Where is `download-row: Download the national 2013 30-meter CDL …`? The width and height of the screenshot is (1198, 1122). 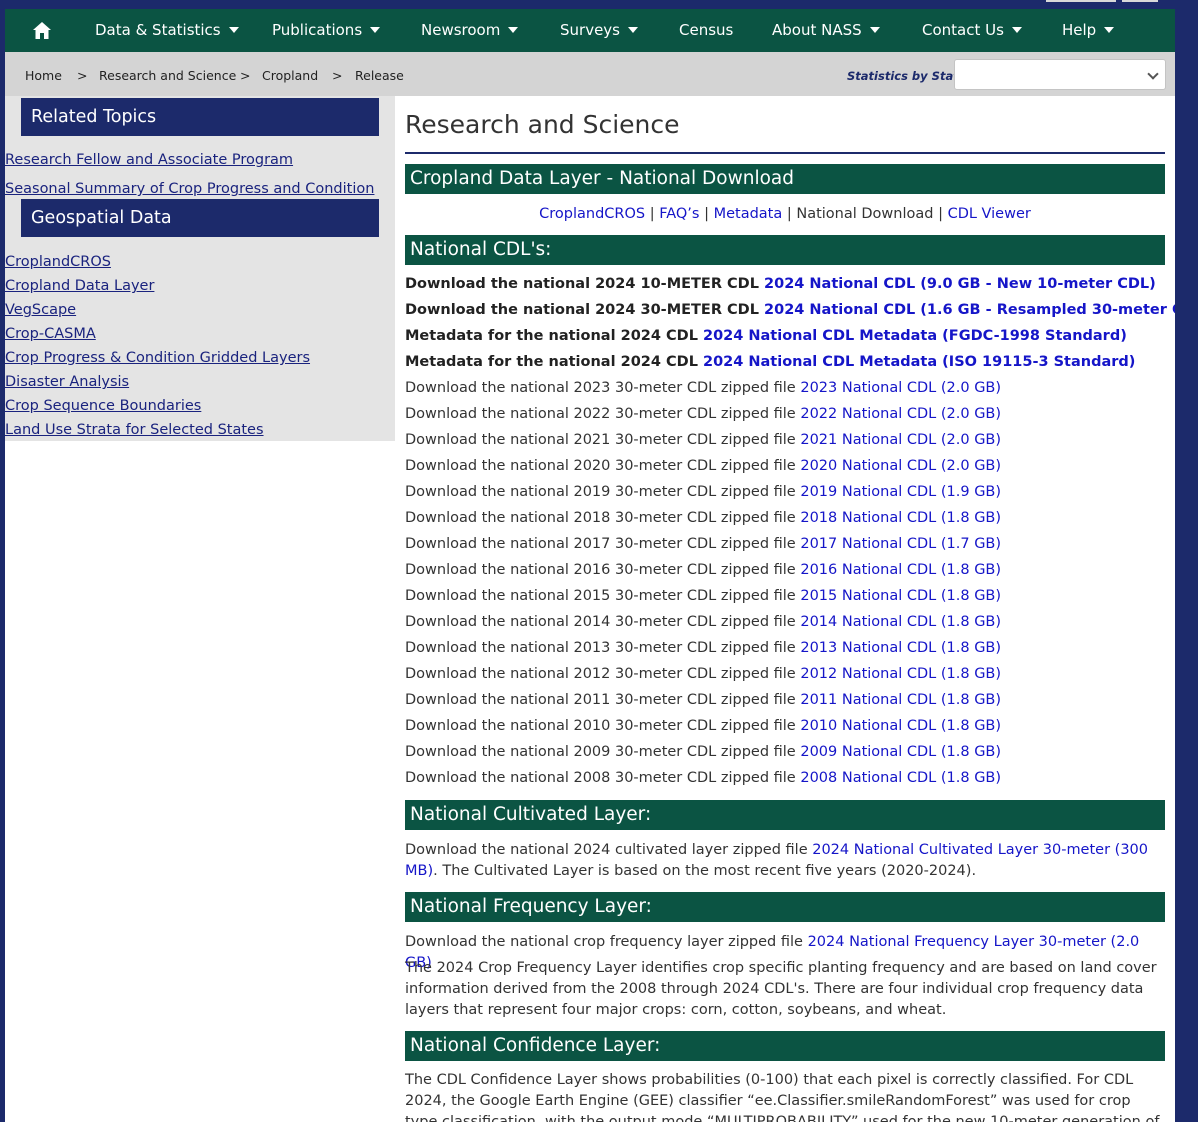
download-row: Download the national 2013 30-meter CDL … is located at coordinates (703, 648).